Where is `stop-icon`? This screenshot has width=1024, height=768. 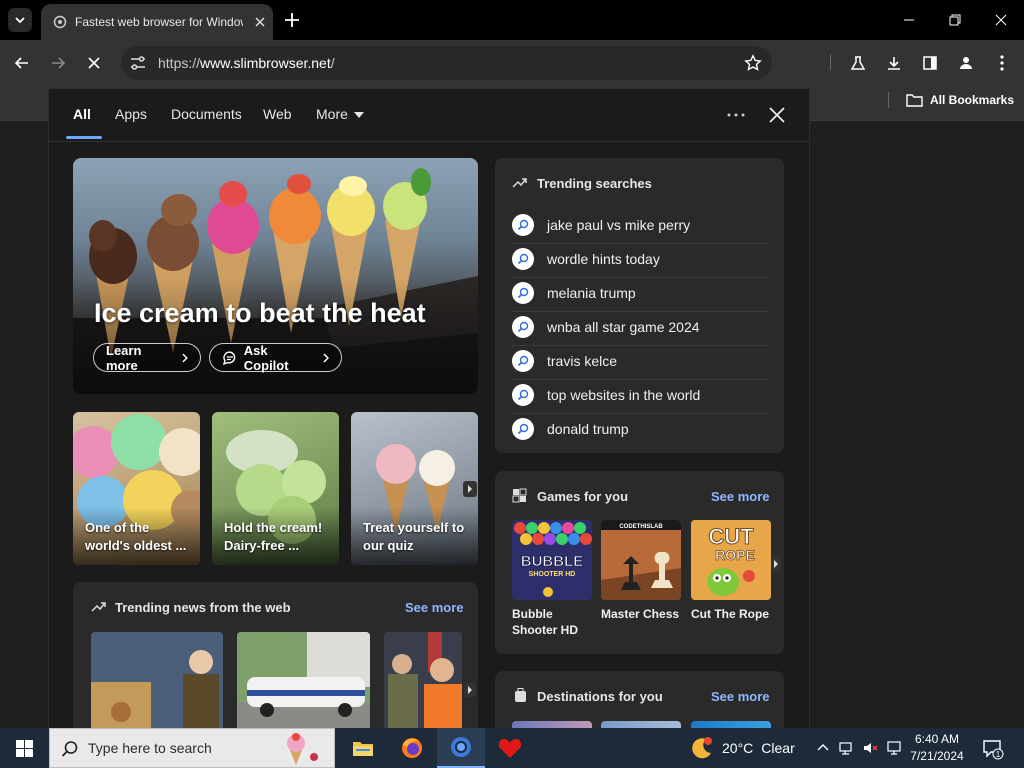 stop-icon is located at coordinates (94, 63).